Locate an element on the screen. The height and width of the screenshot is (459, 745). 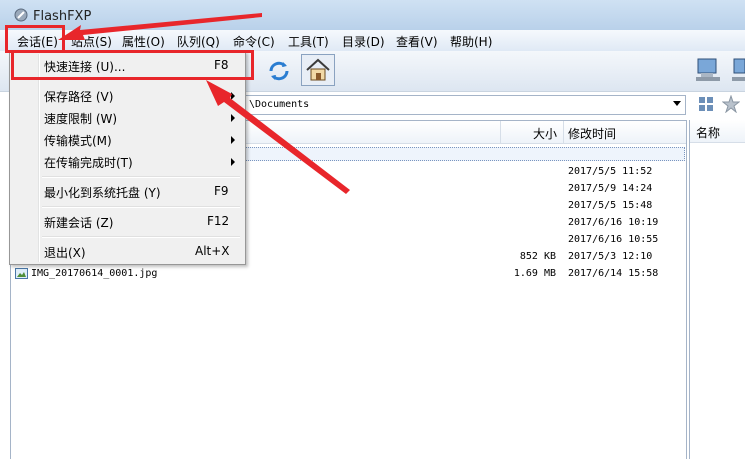
menu-item-minimize-tray: 最小化到系统托盘 (Y) F9 is located at coordinates (127, 191).